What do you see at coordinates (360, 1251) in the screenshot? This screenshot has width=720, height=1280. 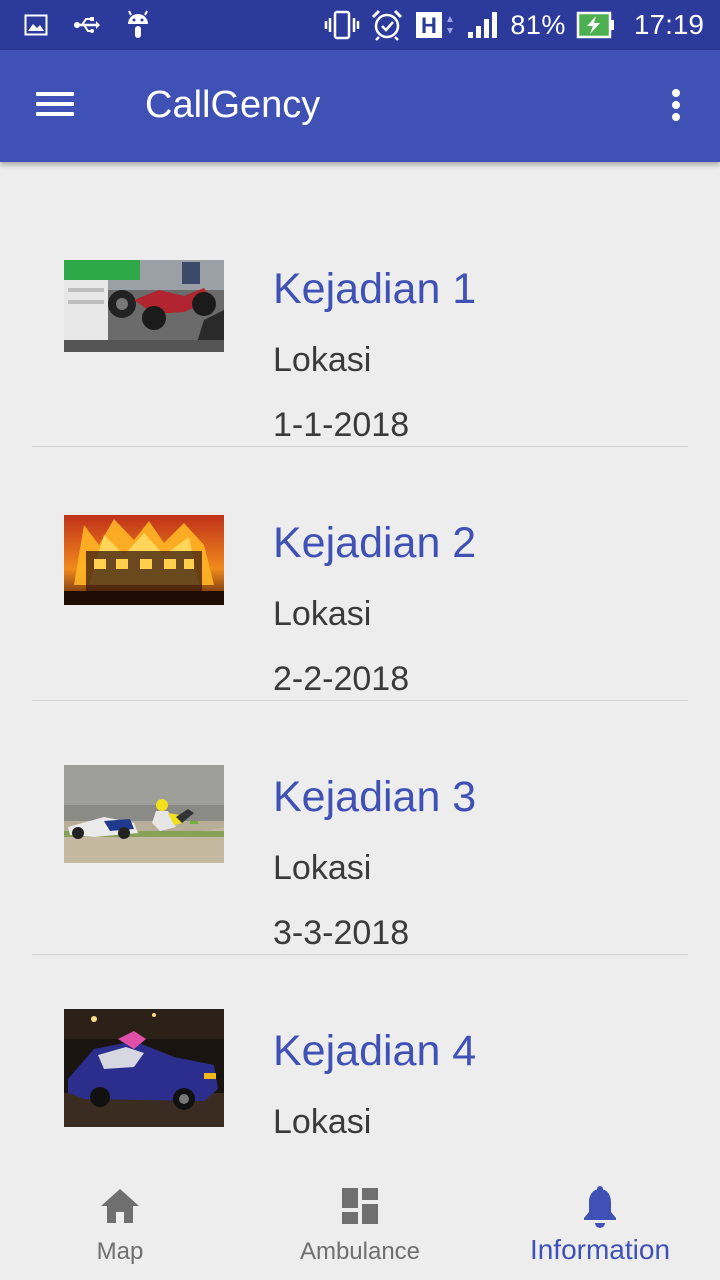 I see `nav-label: Ambulance` at bounding box center [360, 1251].